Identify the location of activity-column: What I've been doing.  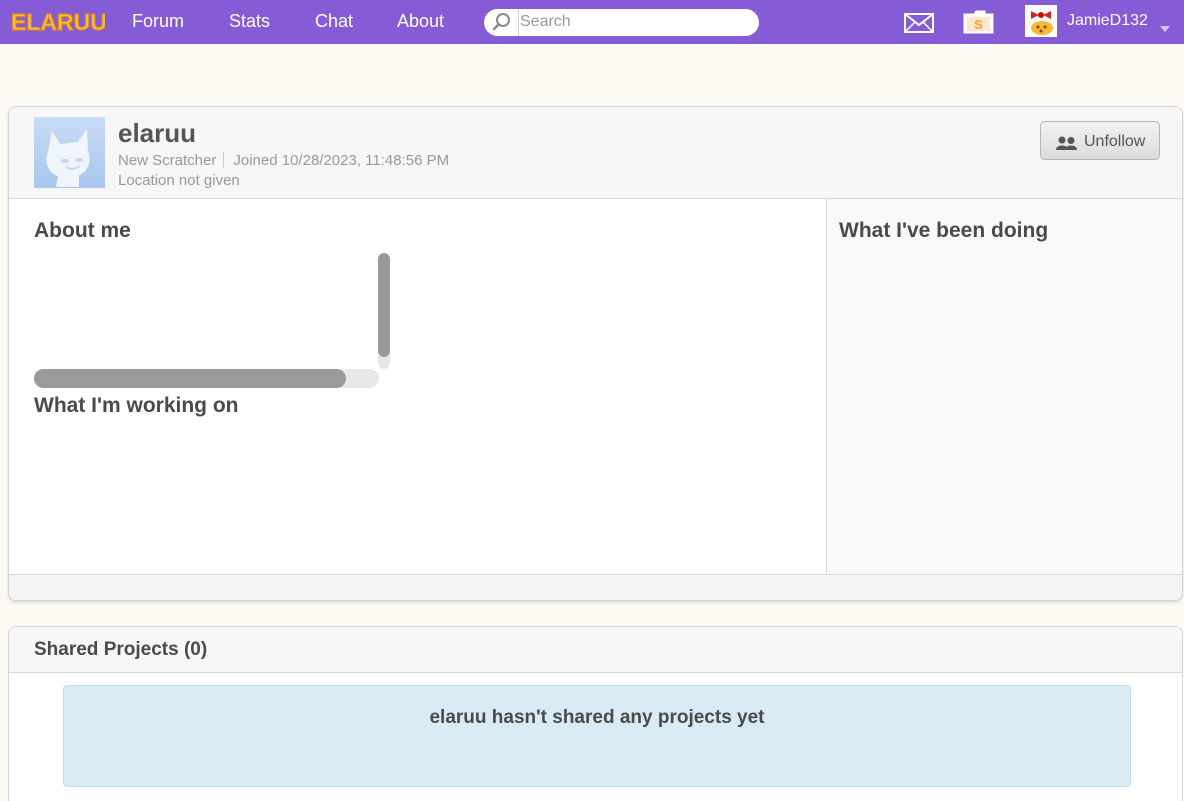
(1004, 386).